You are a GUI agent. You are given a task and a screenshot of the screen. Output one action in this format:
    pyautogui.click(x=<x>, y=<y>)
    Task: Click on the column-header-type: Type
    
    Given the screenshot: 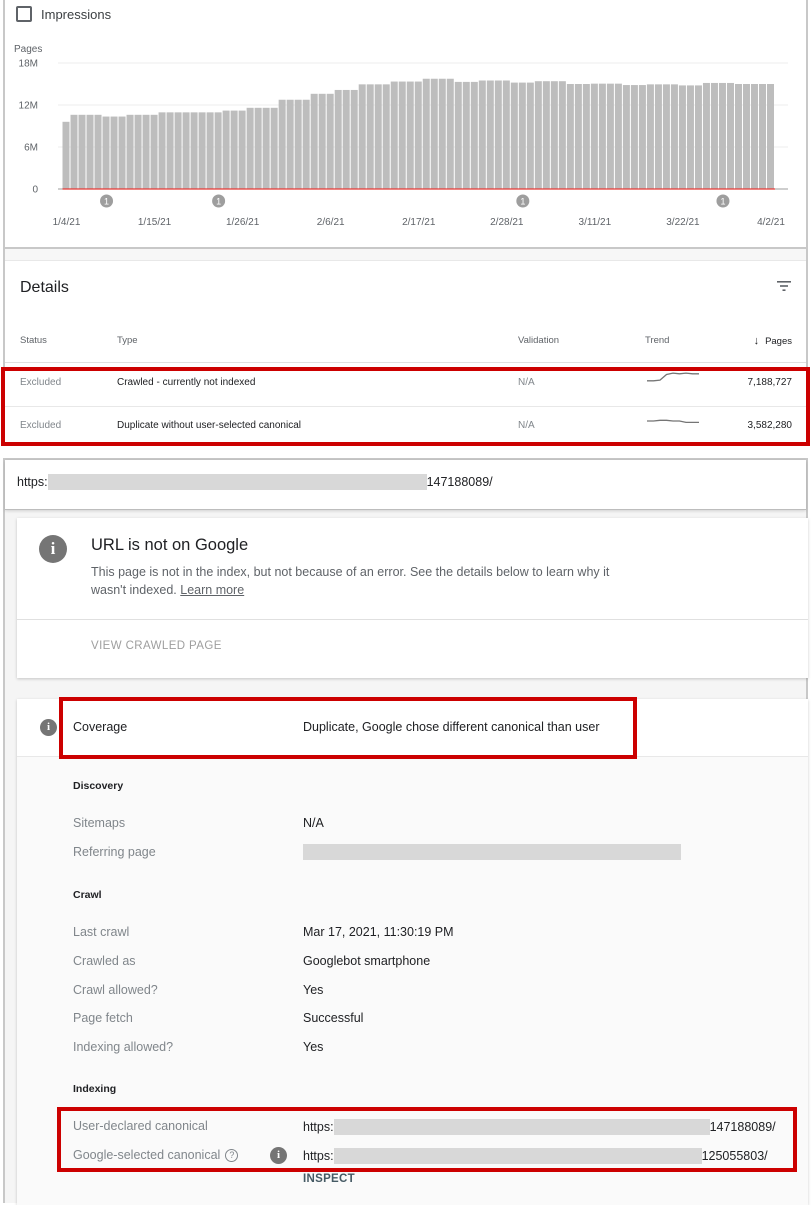 What is the action you would take?
    pyautogui.click(x=127, y=340)
    